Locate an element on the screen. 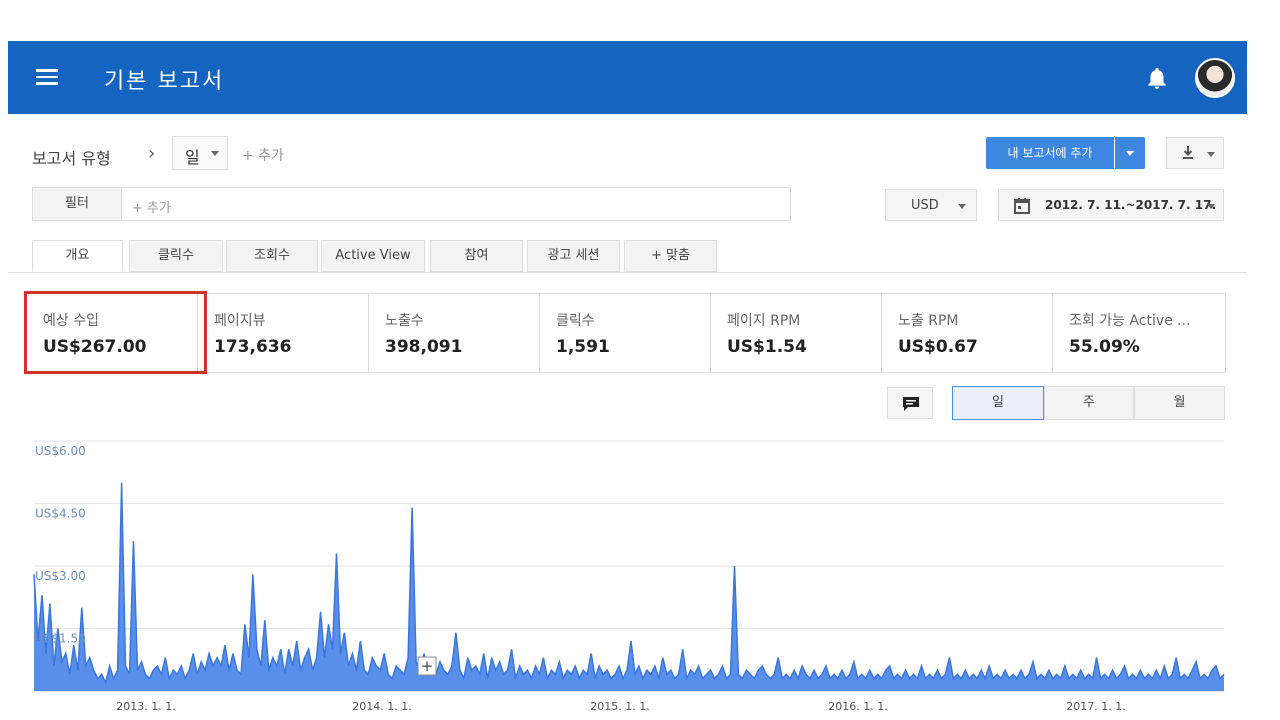  add-dimension-link: + 추가 is located at coordinates (263, 155).